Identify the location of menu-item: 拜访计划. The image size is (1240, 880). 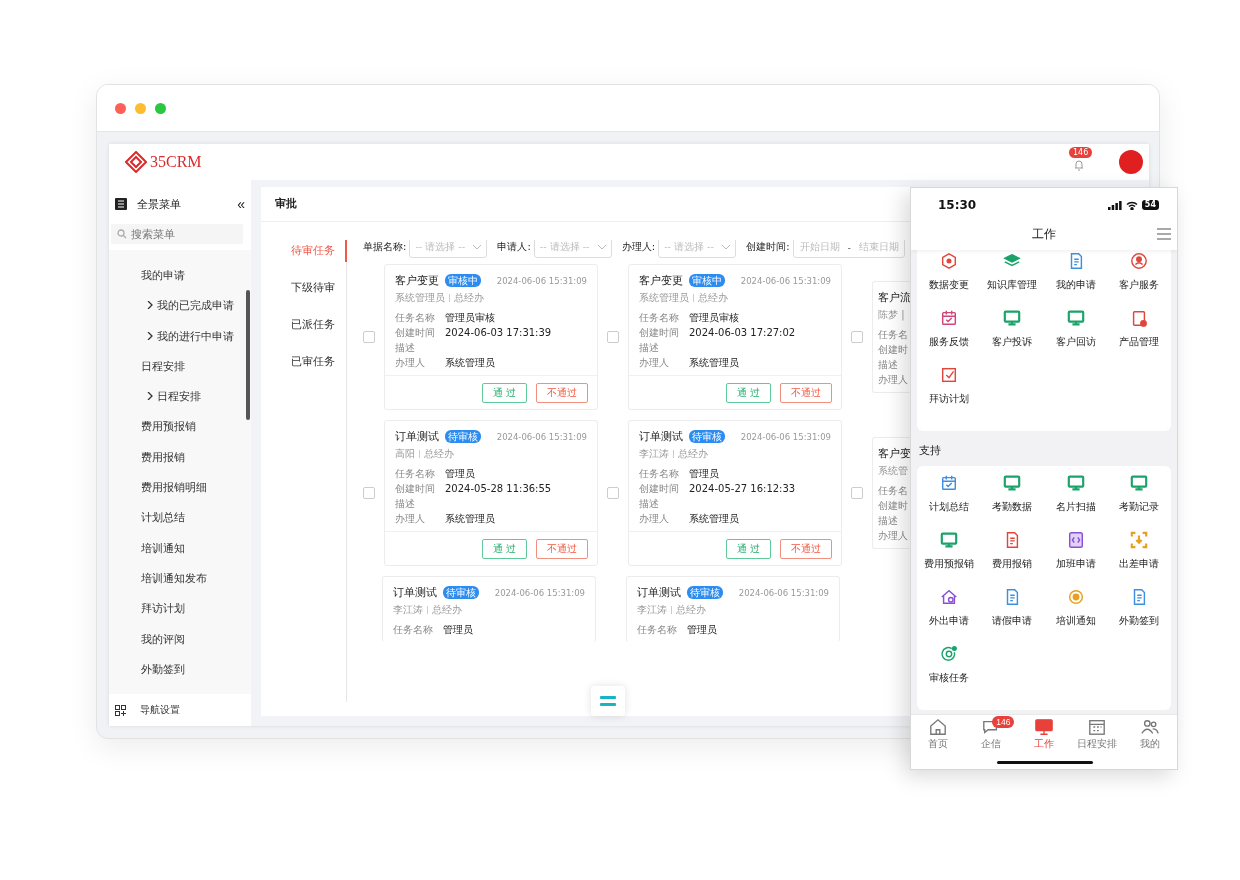
(177, 608).